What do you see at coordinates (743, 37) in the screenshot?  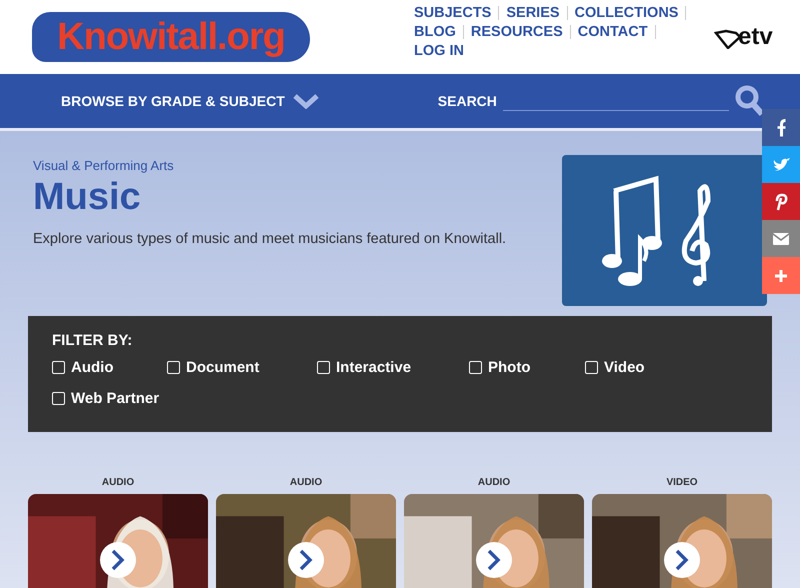 I see `partner-logo: etv` at bounding box center [743, 37].